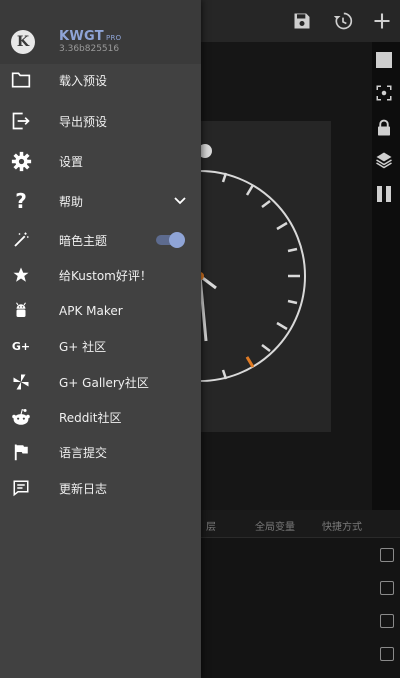  Describe the element at coordinates (21, 311) in the screenshot. I see `android-icon` at that location.